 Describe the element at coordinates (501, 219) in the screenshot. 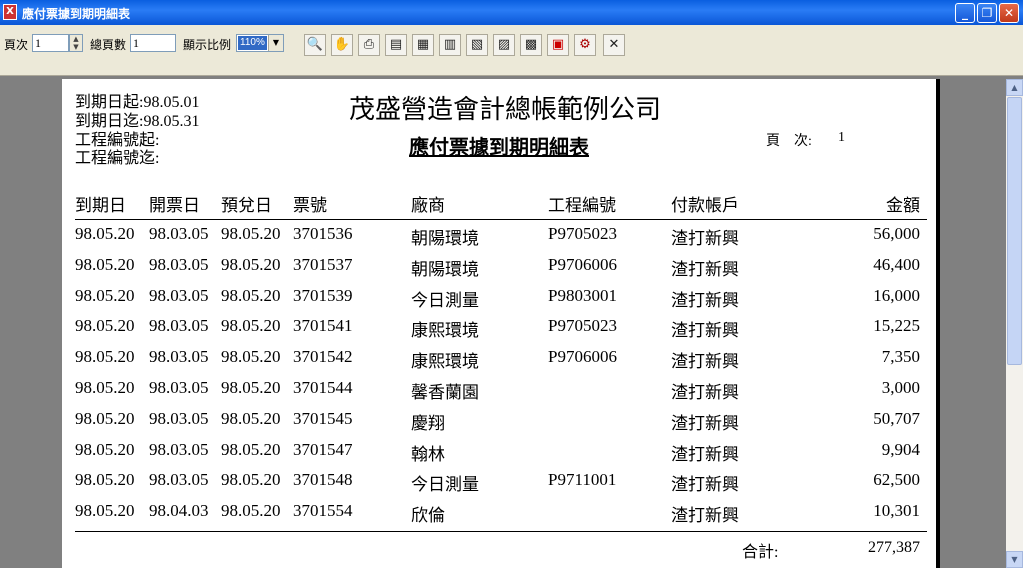

I see `header-divider` at that location.